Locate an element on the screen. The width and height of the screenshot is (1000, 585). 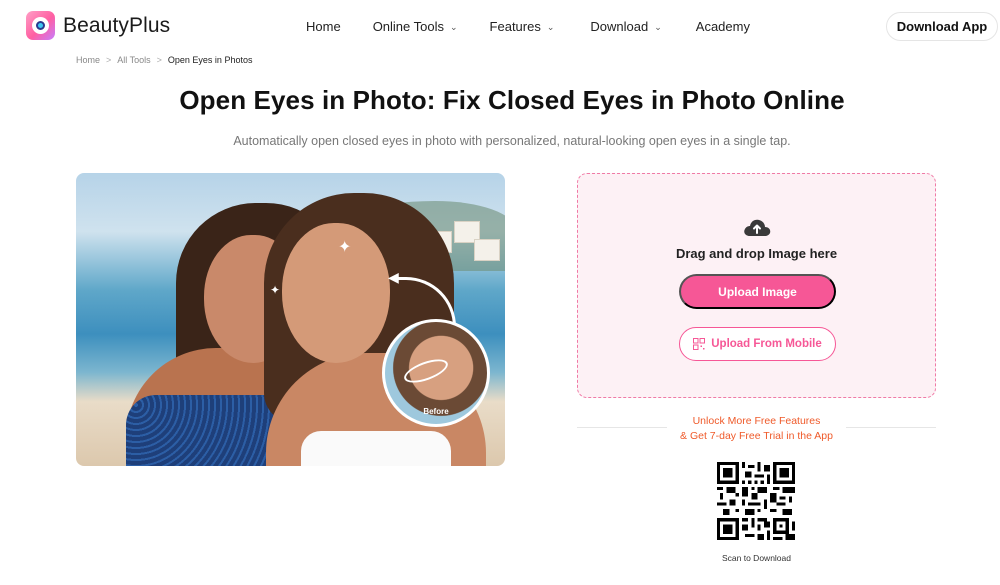
nav-online-tools-label: Online Tools is located at coordinates (408, 26).